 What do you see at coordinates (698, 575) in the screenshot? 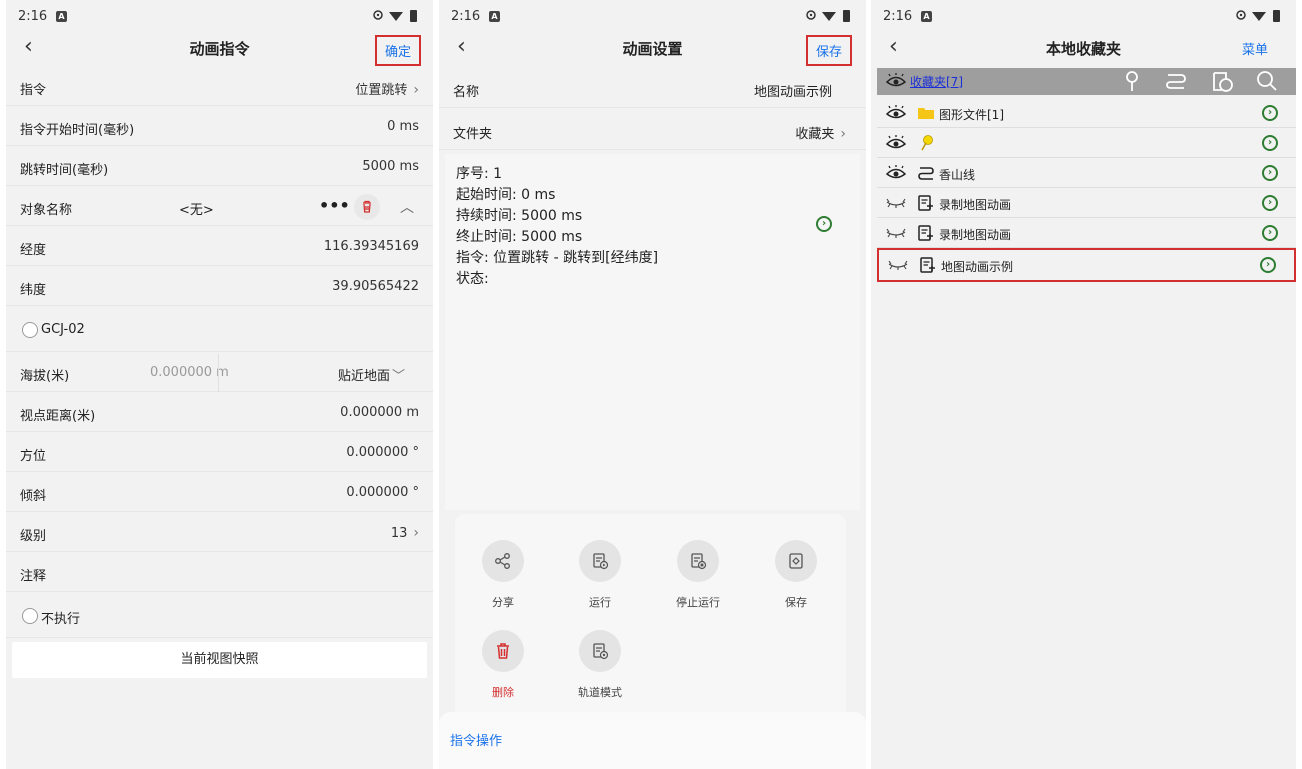
I see `stop-run-button: 停止运行` at bounding box center [698, 575].